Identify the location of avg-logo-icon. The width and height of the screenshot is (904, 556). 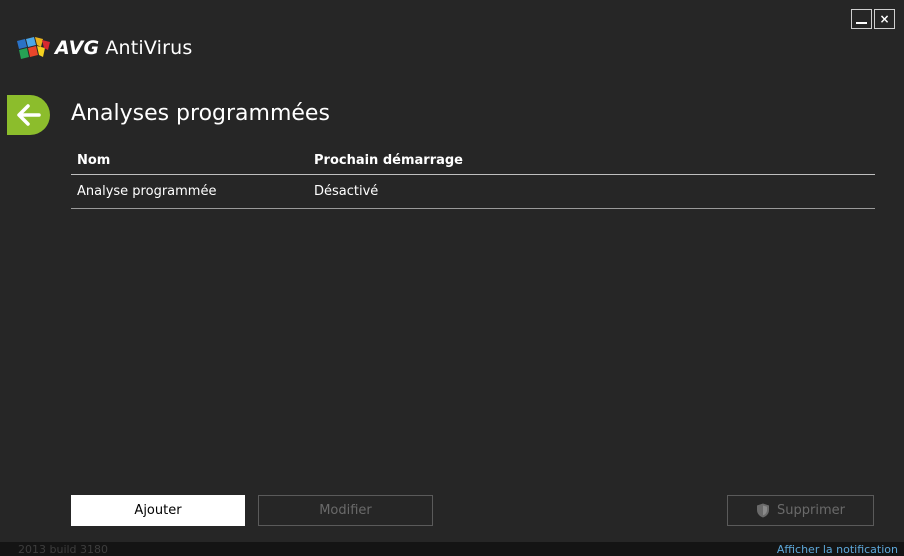
(34, 48).